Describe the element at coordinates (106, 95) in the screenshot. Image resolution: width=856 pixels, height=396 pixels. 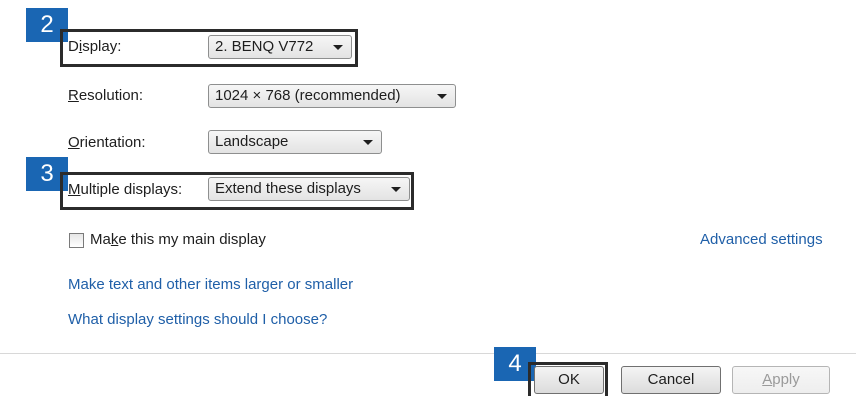
I see `resolution-label: Resolution:` at that location.